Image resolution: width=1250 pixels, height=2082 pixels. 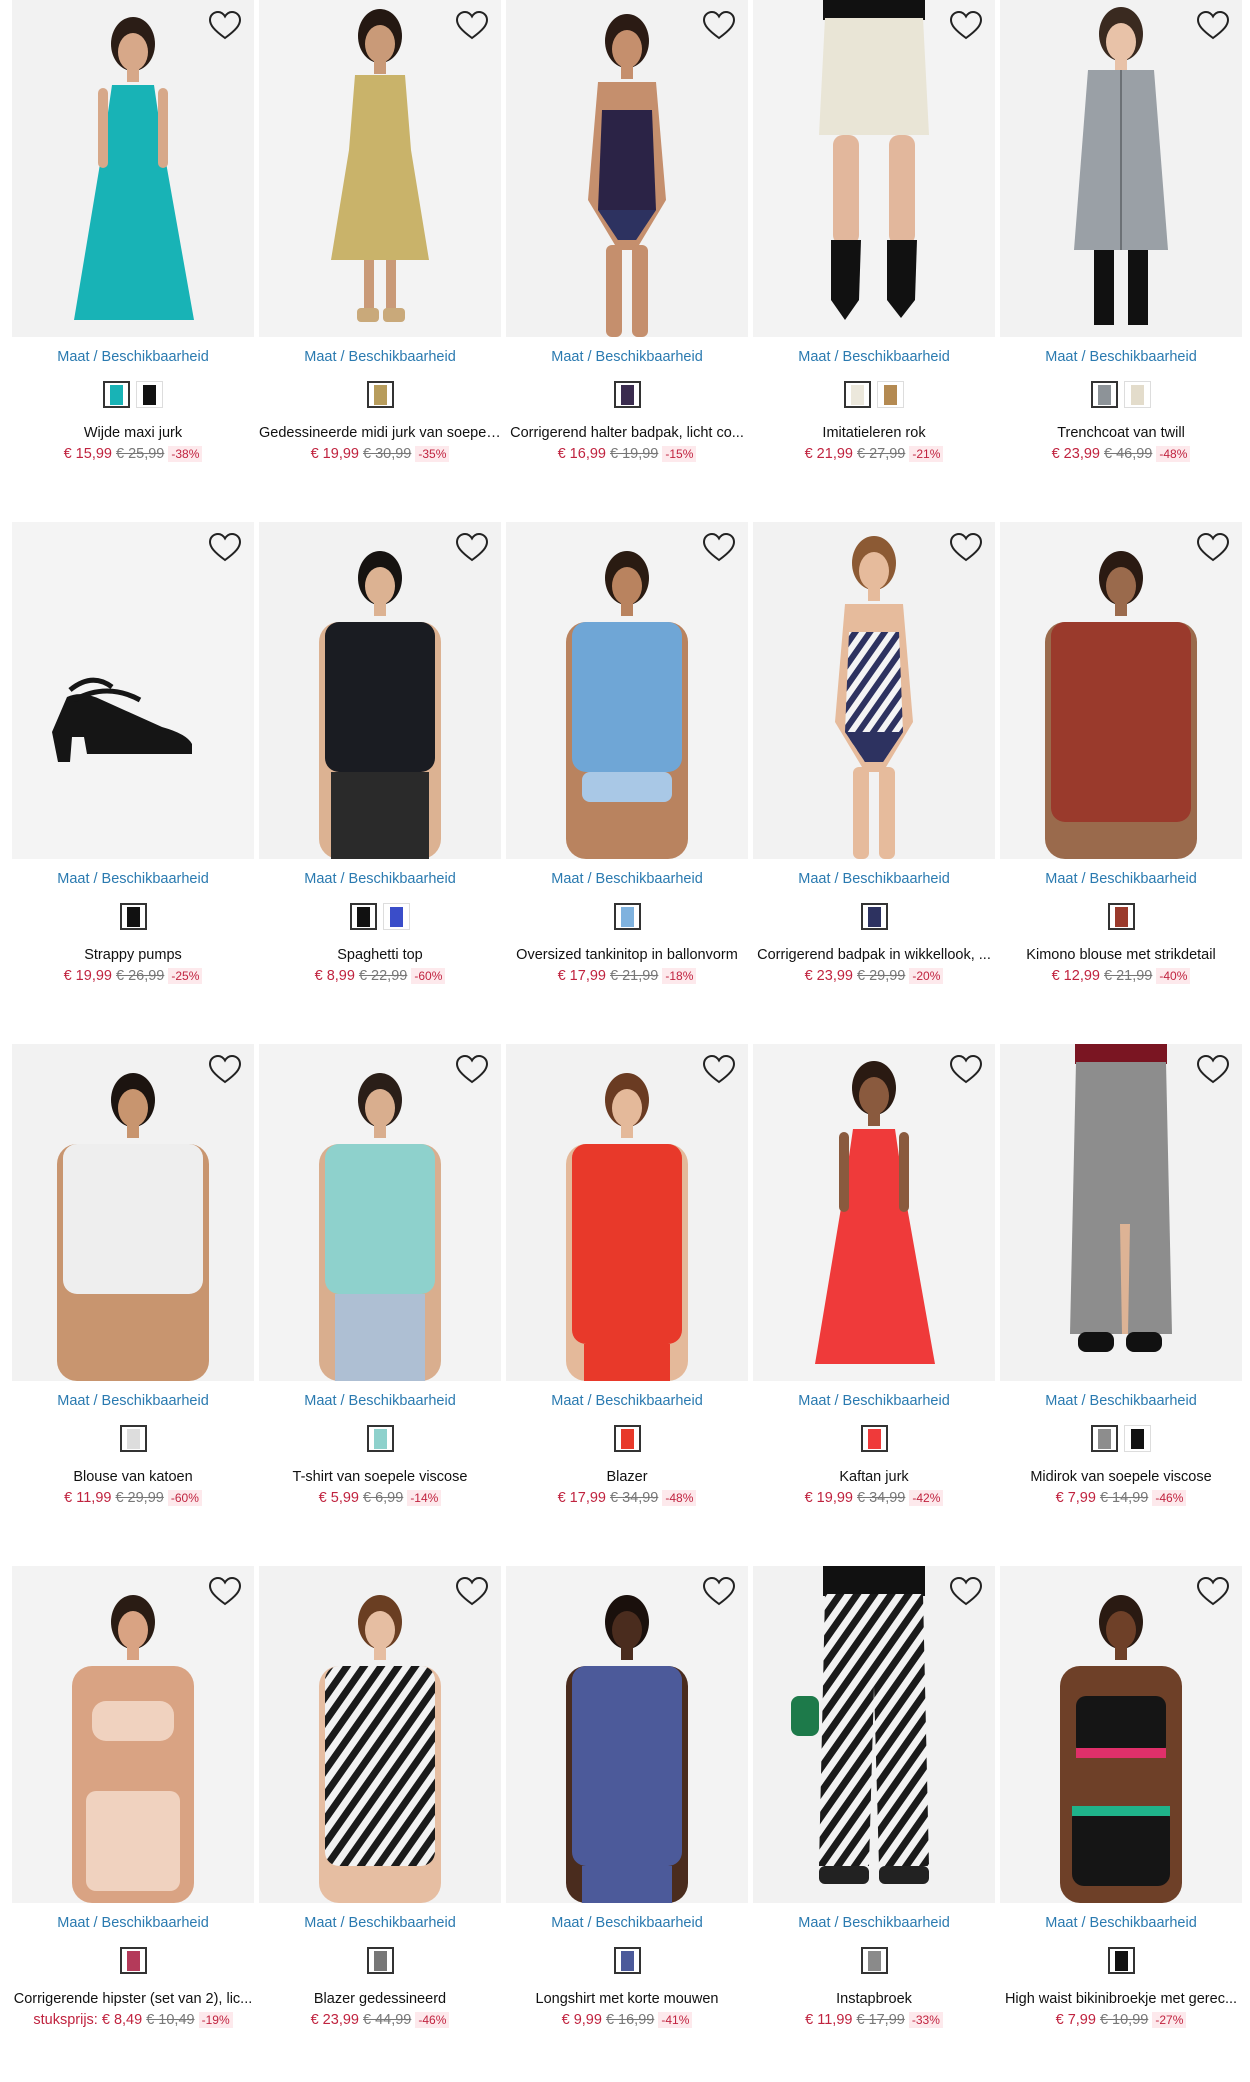 I want to click on product-title: Kaftan jurk, so click(x=874, y=1477).